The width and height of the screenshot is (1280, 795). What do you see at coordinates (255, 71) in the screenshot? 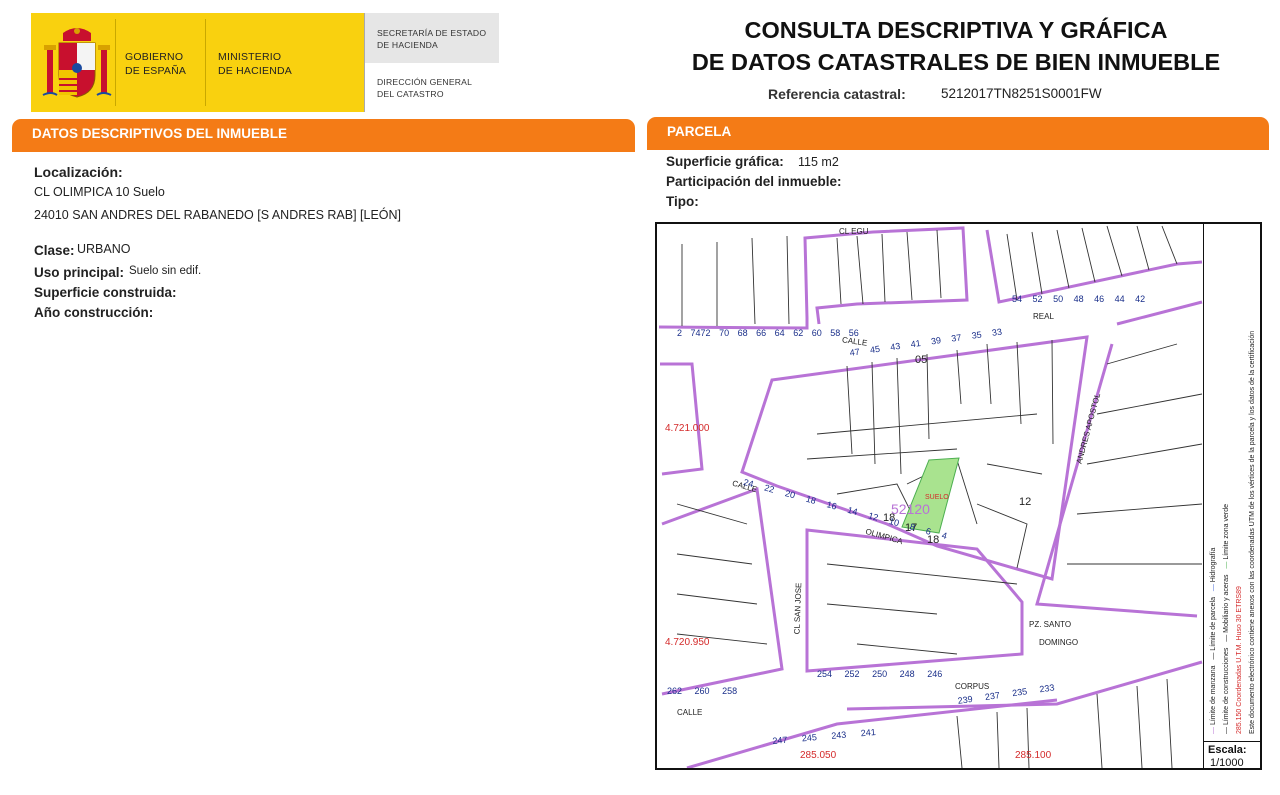
I see `min-line2: DE HACIENDA` at bounding box center [255, 71].